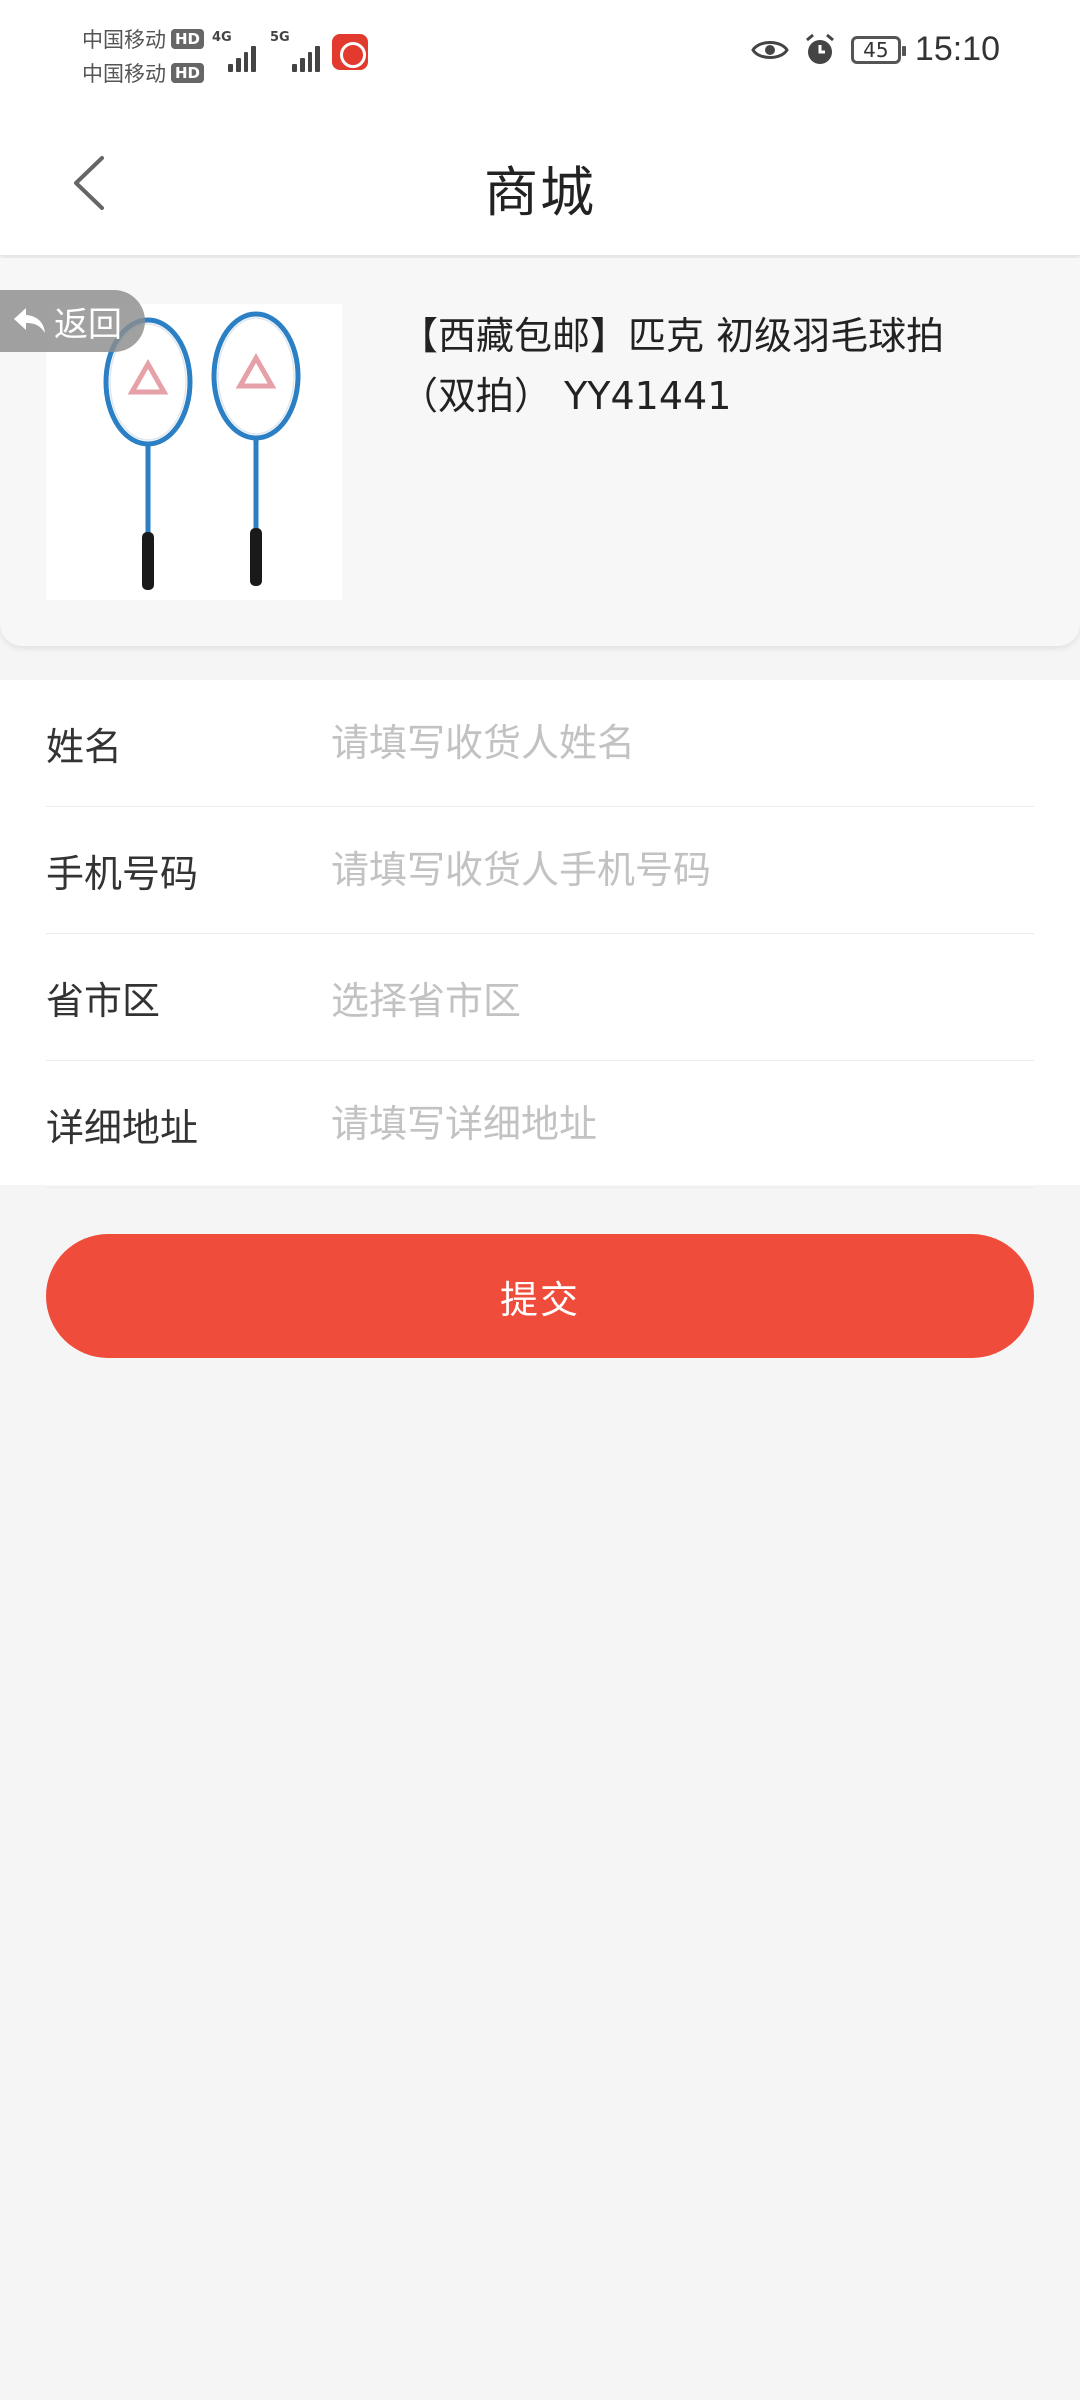 This screenshot has width=1080, height=2400. Describe the element at coordinates (280, 37) in the screenshot. I see `network-type-2: 5G` at that location.